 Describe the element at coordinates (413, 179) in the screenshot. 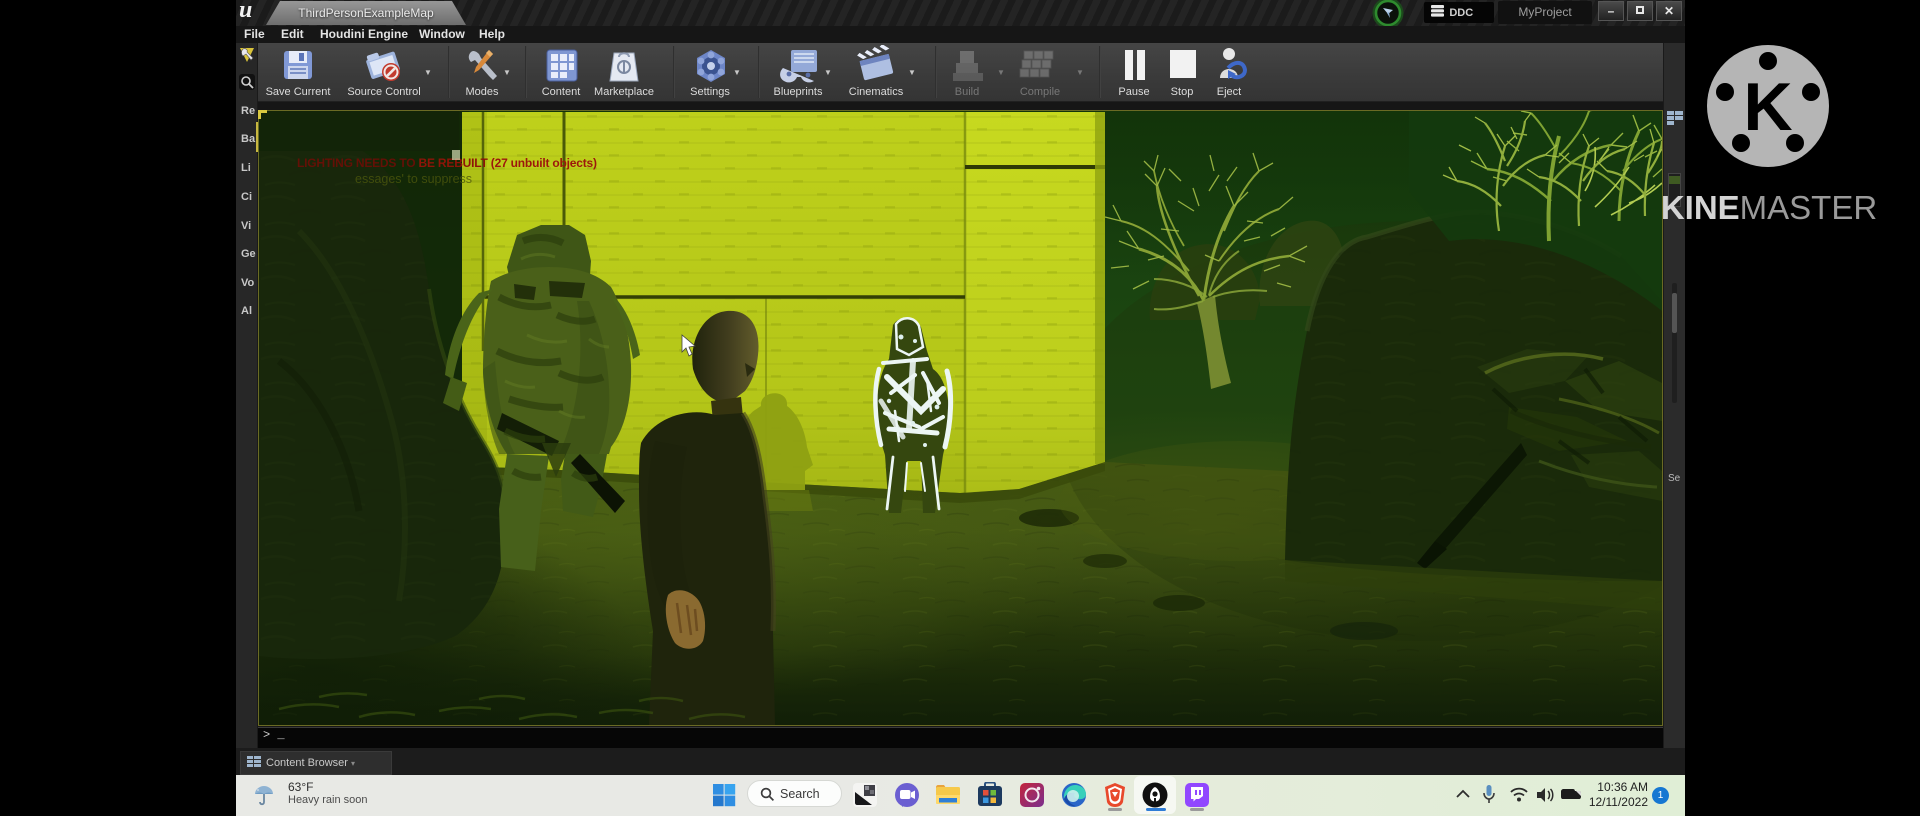

I see `svg-text: essages' to suppress` at that location.